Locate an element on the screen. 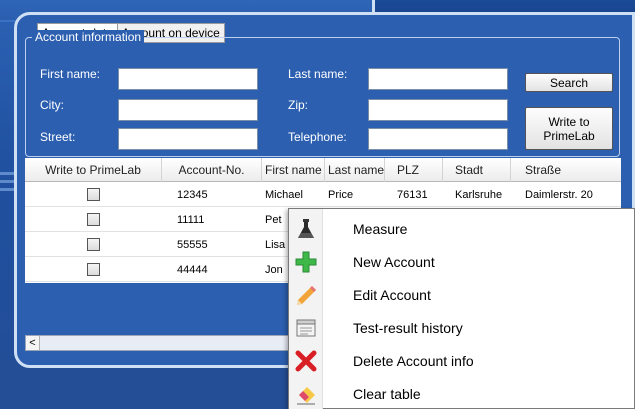  first-name-input is located at coordinates (188, 79).